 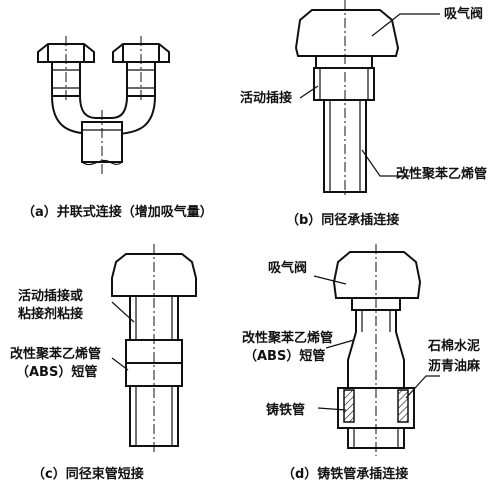 I want to click on panel-b-joint-label: 活动插接, so click(x=266, y=98).